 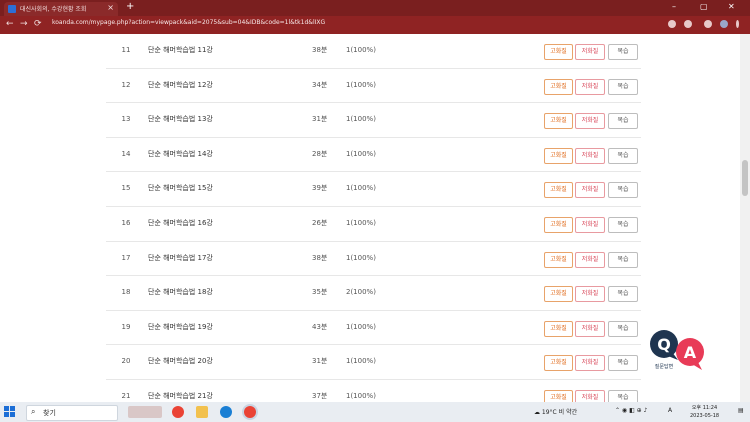 What do you see at coordinates (741, 410) in the screenshot?
I see `notification-icon: ▤` at bounding box center [741, 410].